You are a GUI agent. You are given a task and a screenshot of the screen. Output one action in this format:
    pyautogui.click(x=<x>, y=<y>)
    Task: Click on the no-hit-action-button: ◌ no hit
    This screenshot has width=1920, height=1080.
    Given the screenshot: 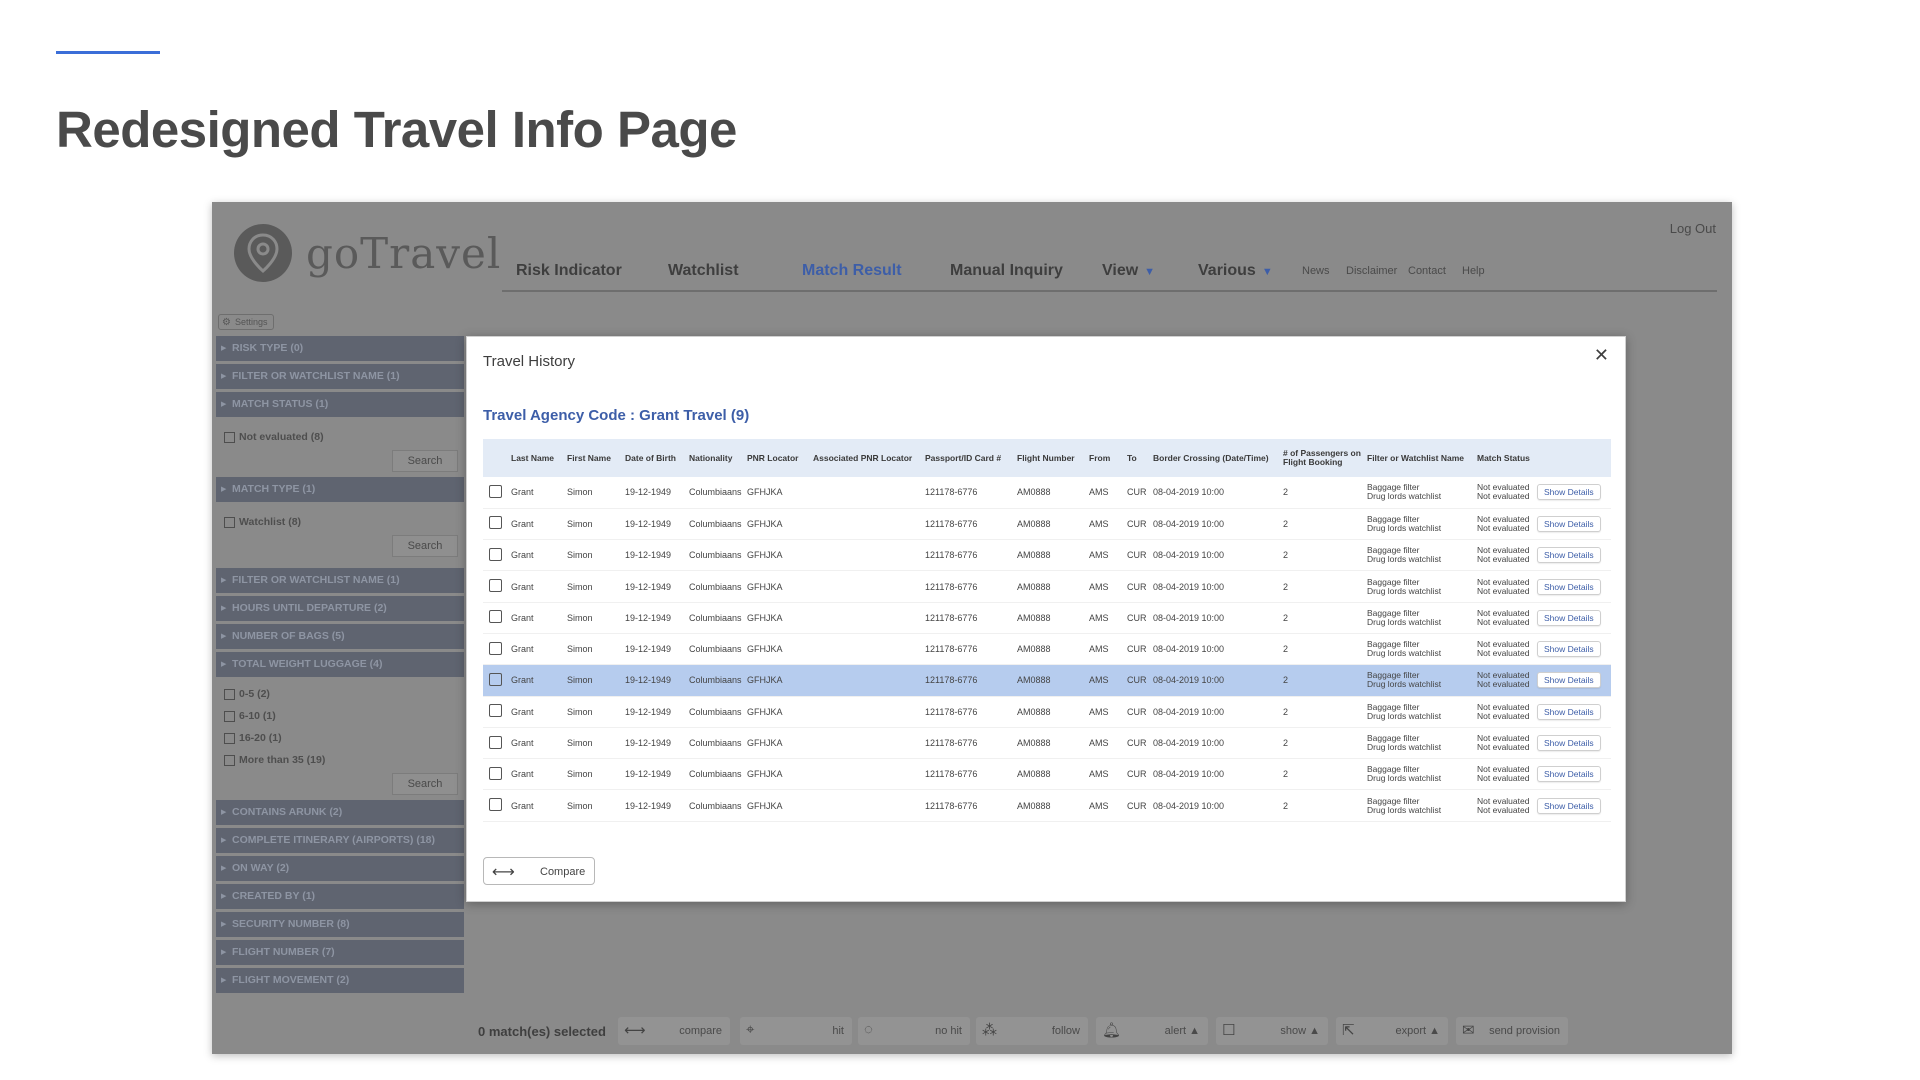 What is the action you would take?
    pyautogui.click(x=914, y=1031)
    